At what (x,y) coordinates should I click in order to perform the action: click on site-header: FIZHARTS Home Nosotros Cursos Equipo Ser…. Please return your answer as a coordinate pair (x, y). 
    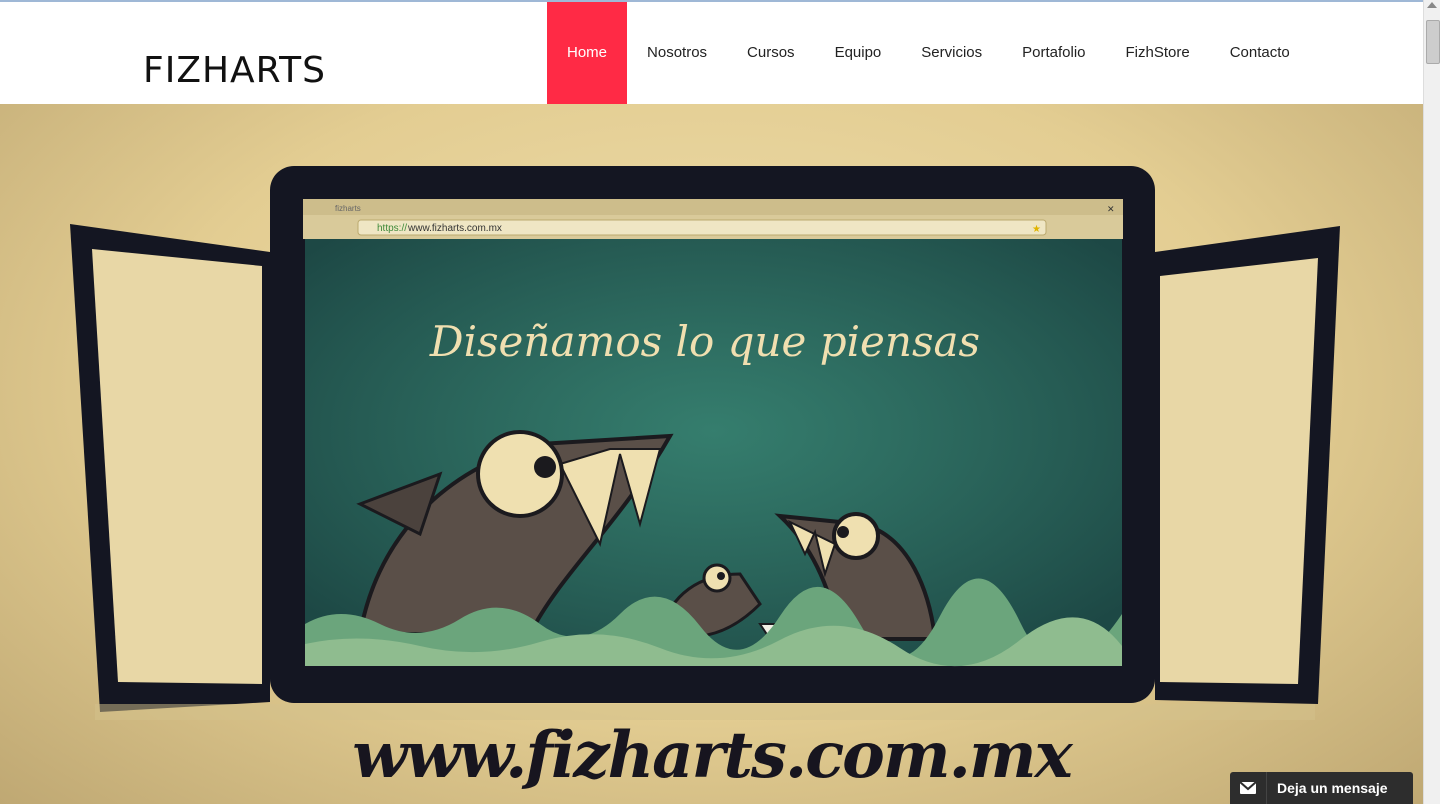
    Looking at the image, I should click on (711, 53).